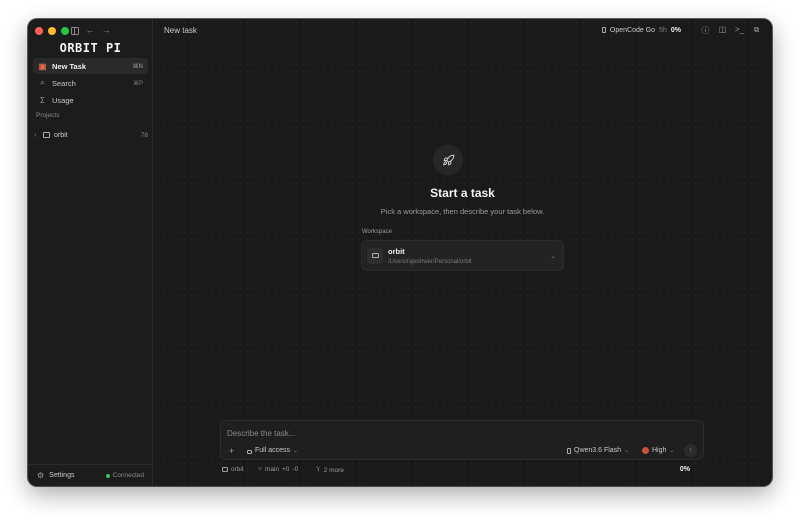  What do you see at coordinates (180, 30) in the screenshot?
I see `page-title: New task` at bounding box center [180, 30].